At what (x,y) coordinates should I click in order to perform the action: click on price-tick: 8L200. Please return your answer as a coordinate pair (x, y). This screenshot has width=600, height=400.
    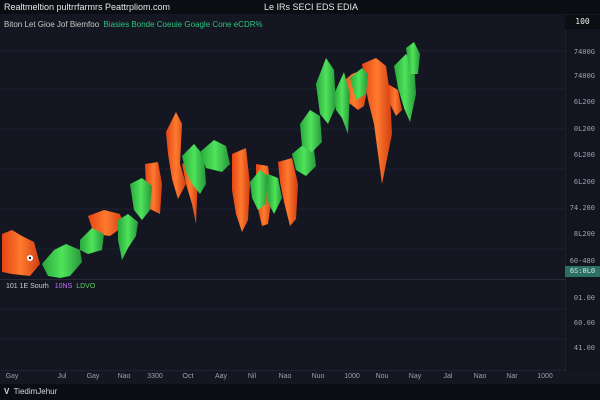
    Looking at the image, I should click on (584, 234).